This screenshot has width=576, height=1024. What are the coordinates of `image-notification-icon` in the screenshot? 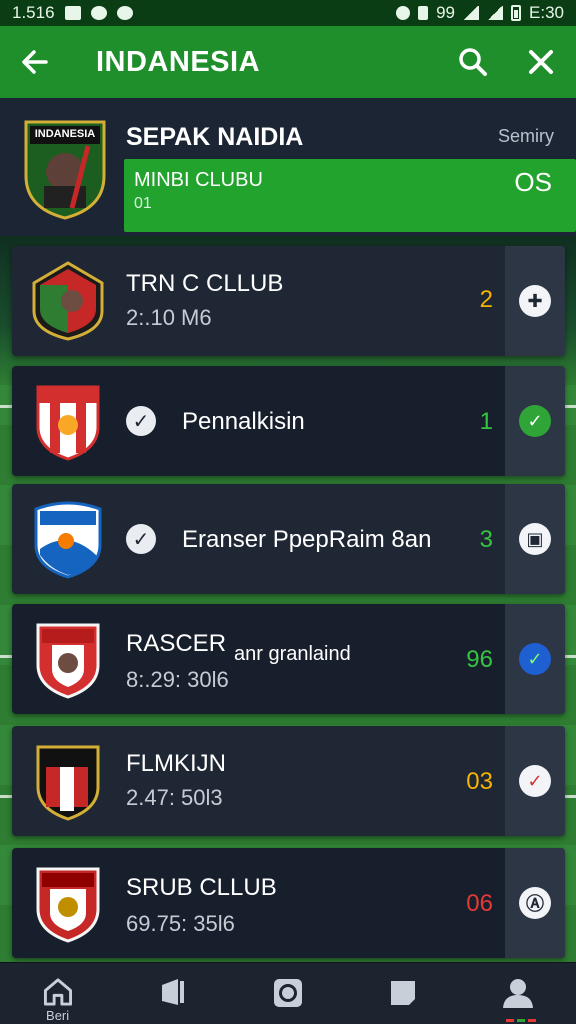 It's located at (72, 13).